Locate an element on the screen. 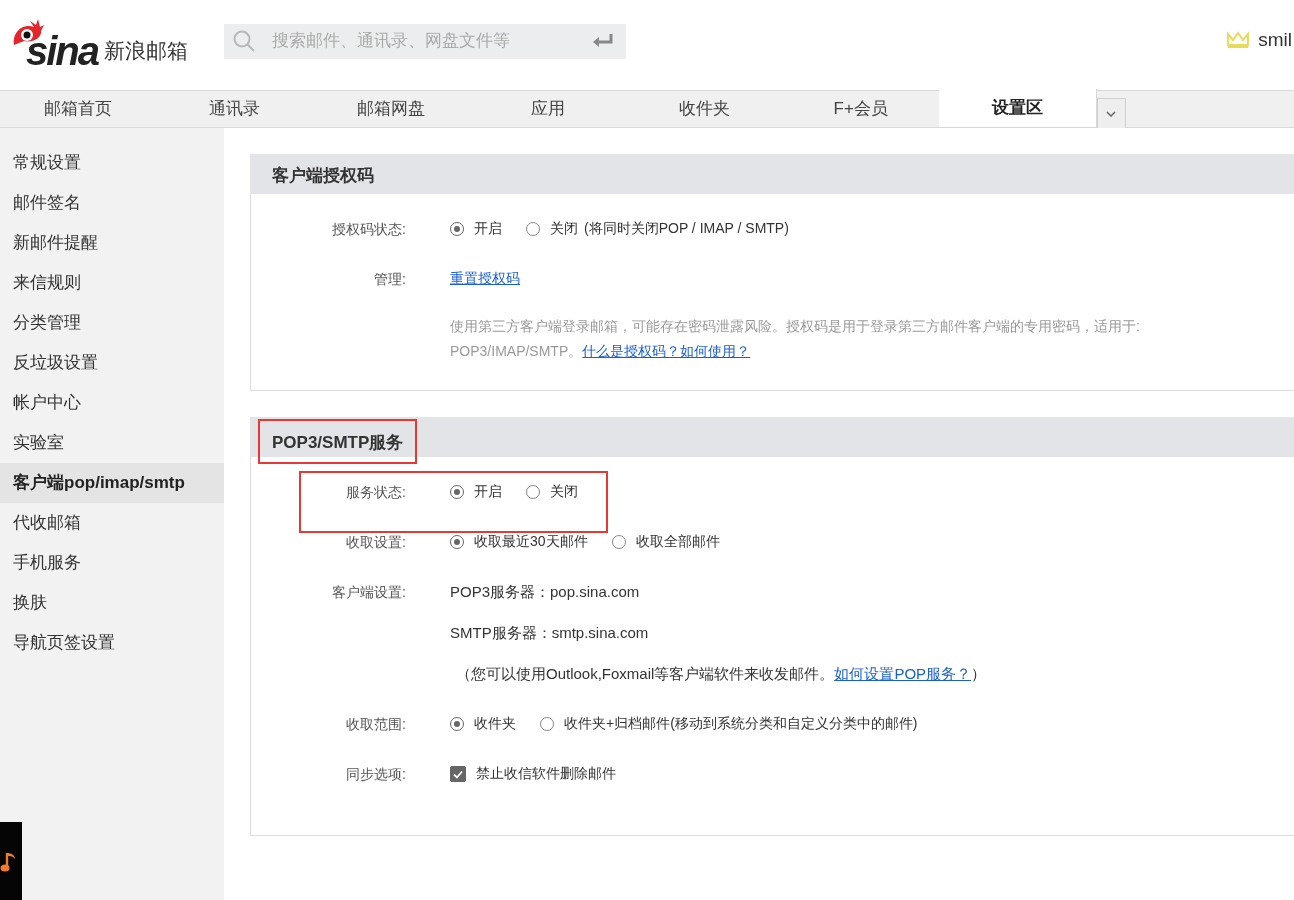  option-label: 收取最近30天邮件 is located at coordinates (531, 542).